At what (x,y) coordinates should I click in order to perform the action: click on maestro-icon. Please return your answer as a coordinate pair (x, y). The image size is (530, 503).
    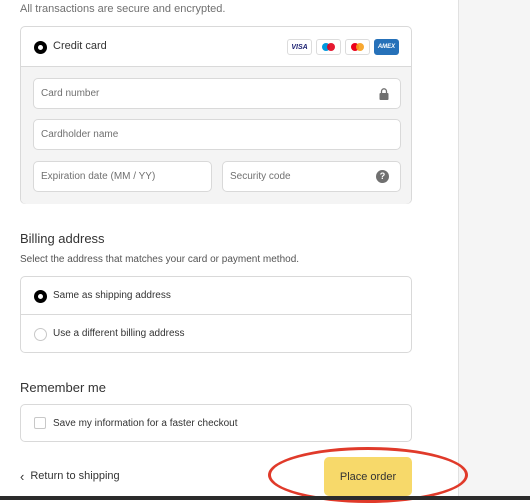
    Looking at the image, I should click on (328, 47).